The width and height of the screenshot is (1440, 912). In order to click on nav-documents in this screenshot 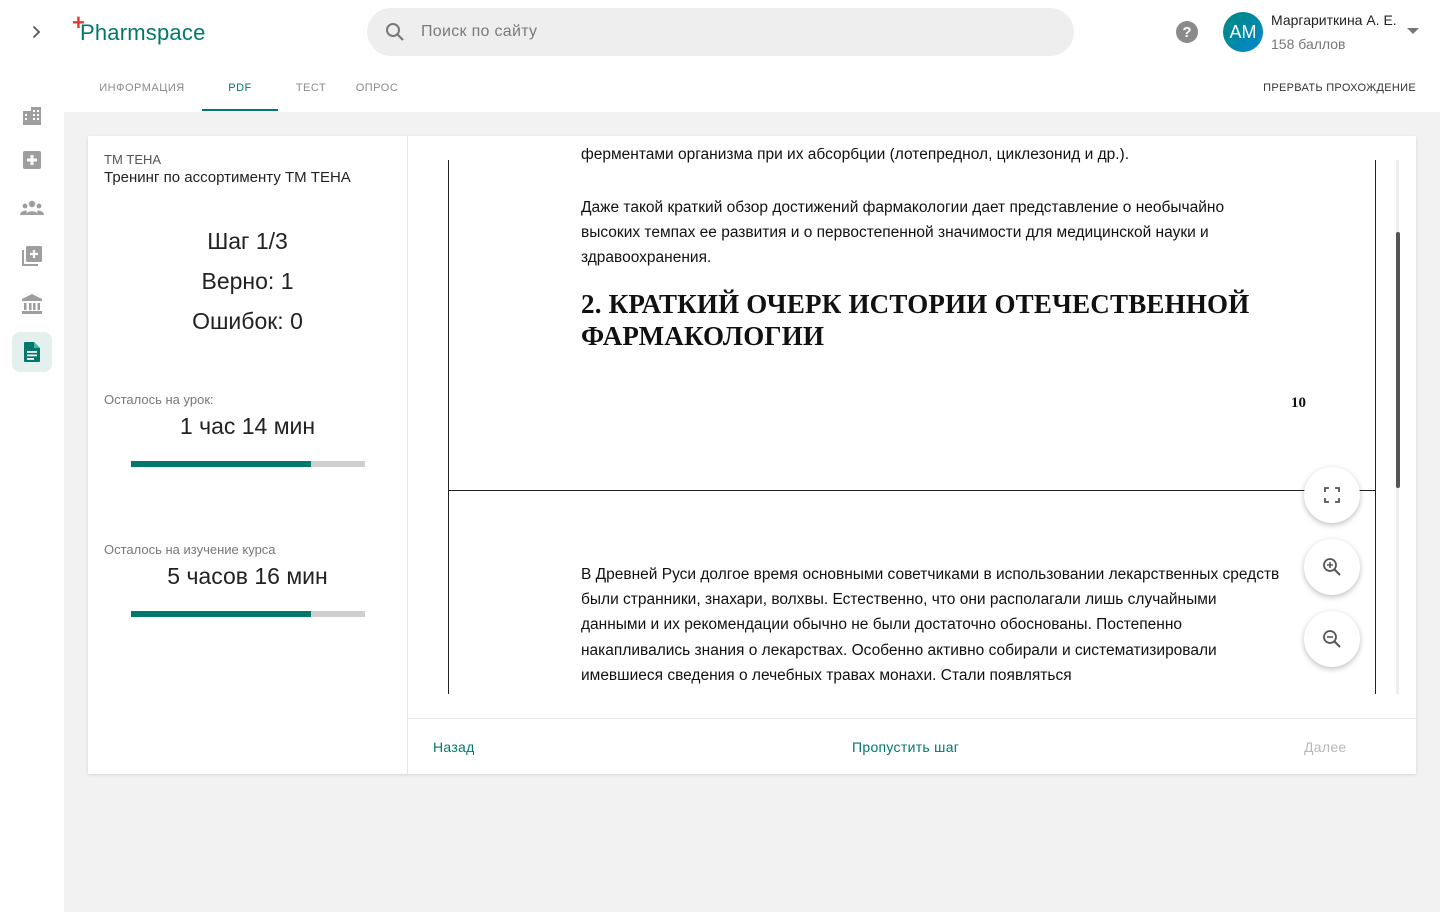, I will do `click(32, 352)`.